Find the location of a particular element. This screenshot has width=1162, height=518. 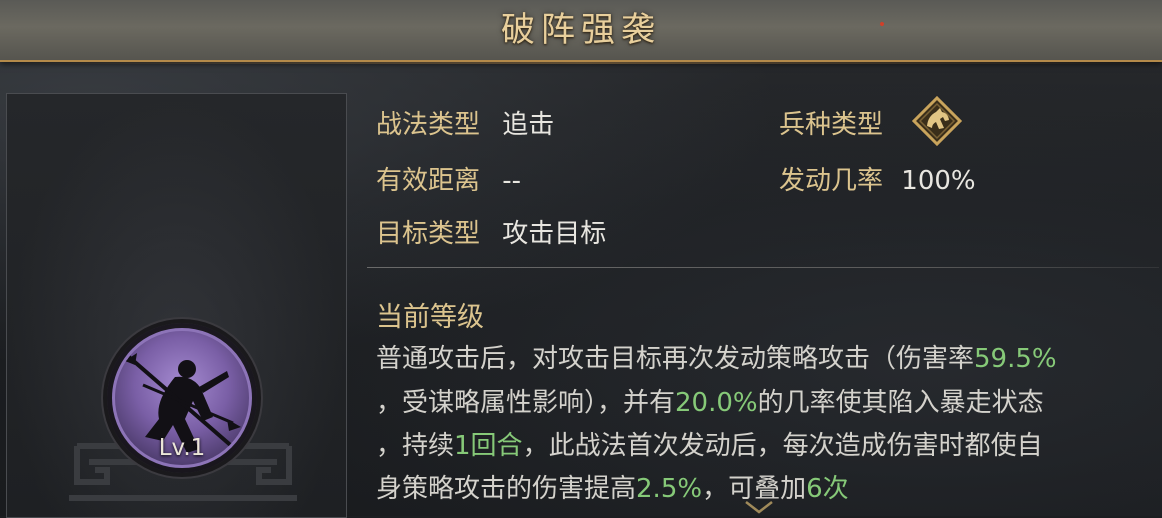

desc-text: ，受谋略属性影响），并有 is located at coordinates (526, 403).